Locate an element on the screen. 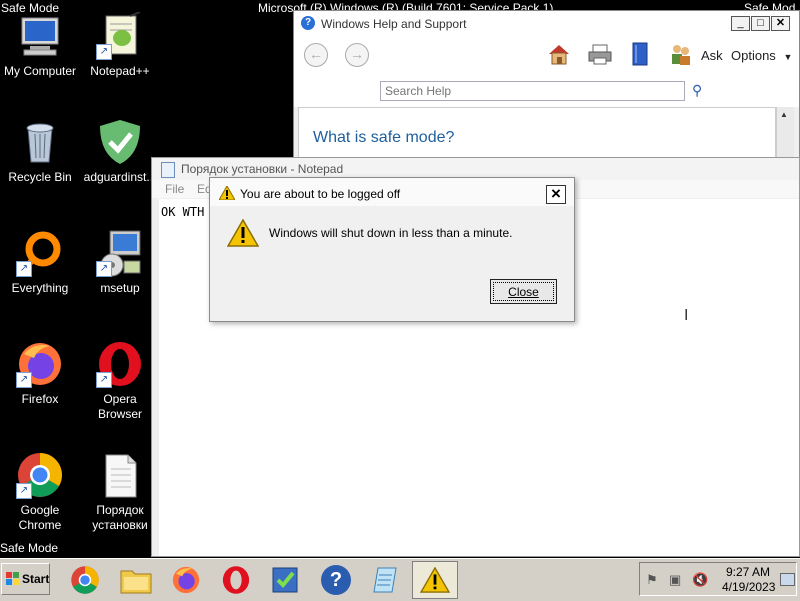 The image size is (800, 601). windows-logo-icon is located at coordinates (13, 579).